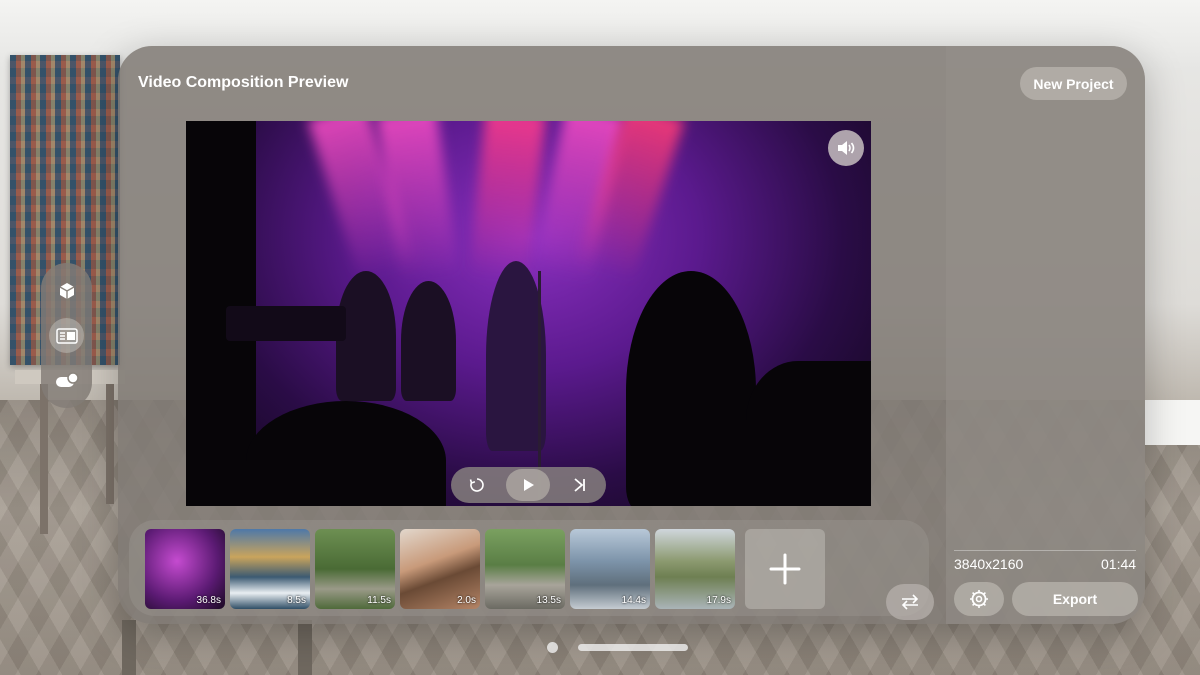 This screenshot has width=1200, height=675. I want to click on duration-label: 01:44, so click(1119, 564).